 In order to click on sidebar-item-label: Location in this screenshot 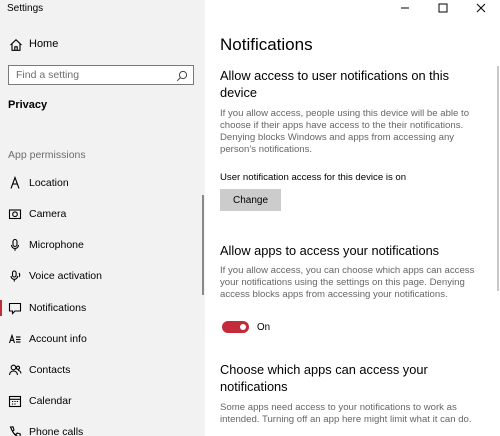, I will do `click(49, 183)`.